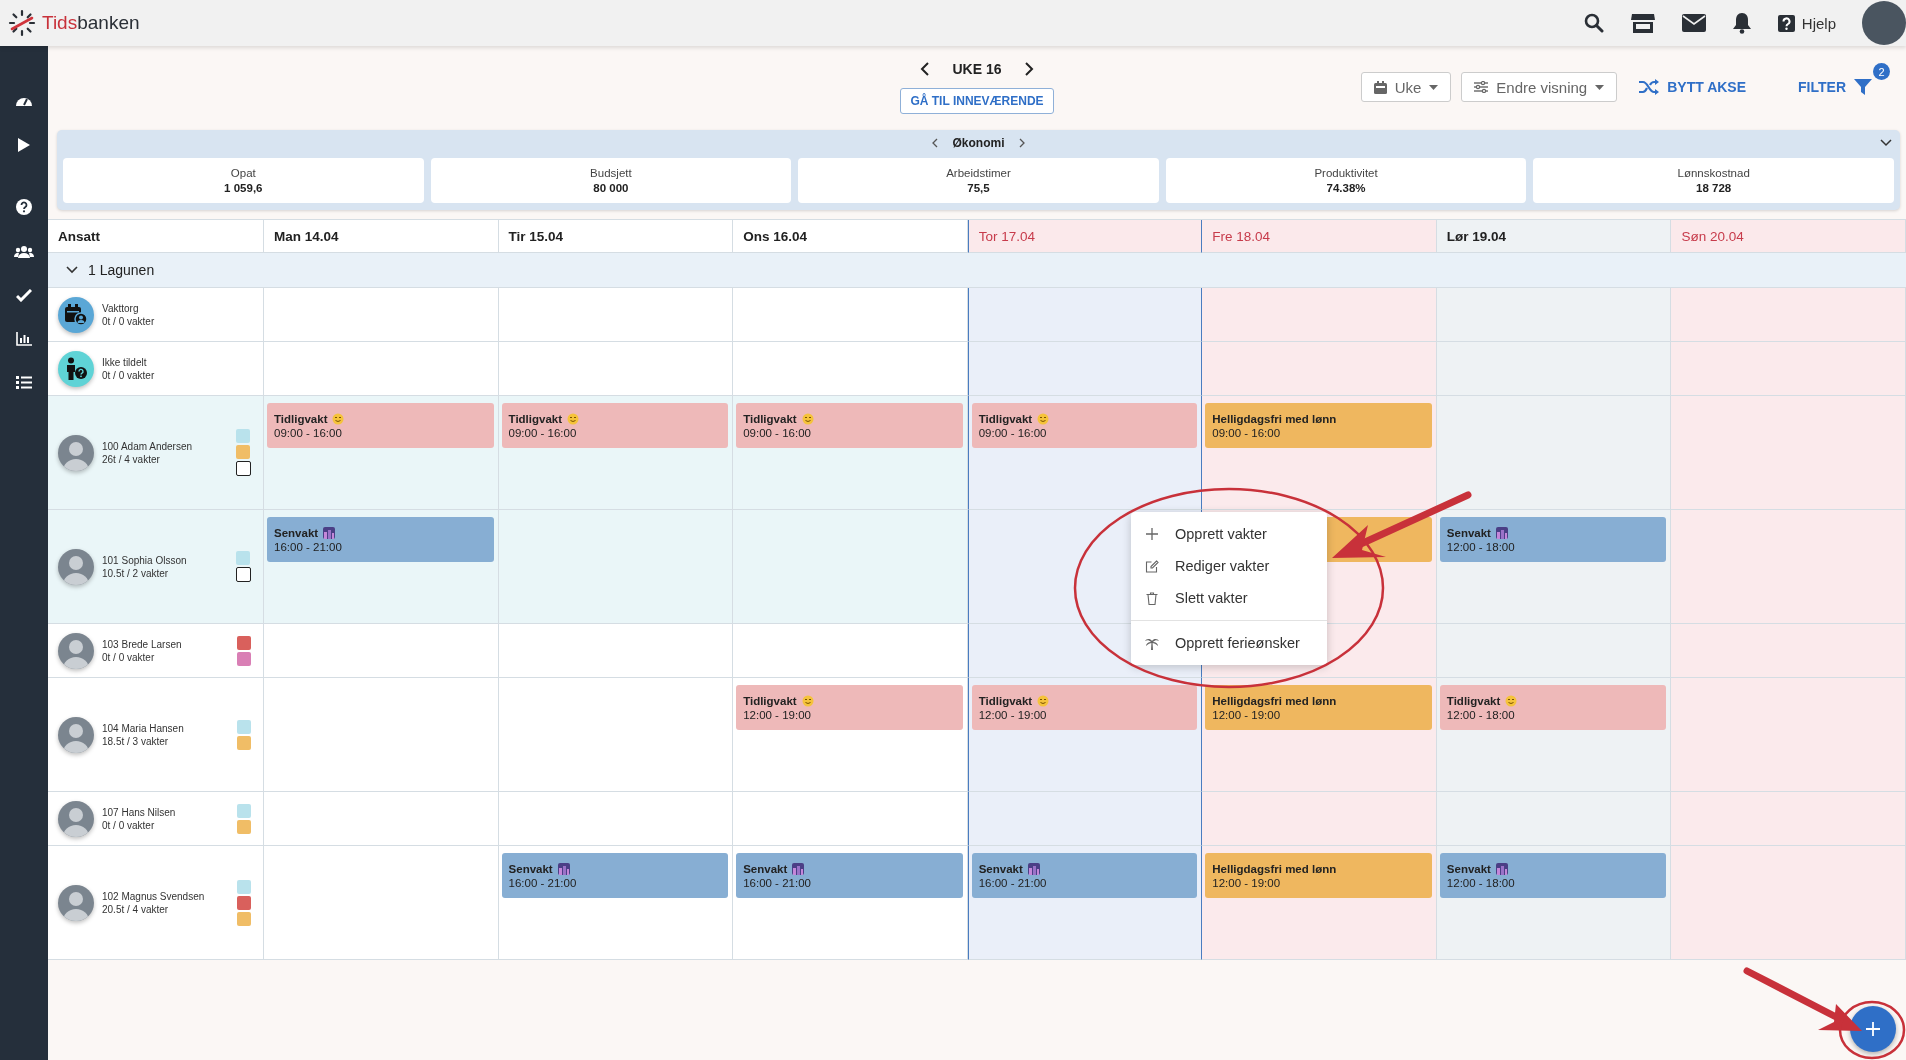 This screenshot has width=1906, height=1060. I want to click on metric-value: 75,5, so click(978, 188).